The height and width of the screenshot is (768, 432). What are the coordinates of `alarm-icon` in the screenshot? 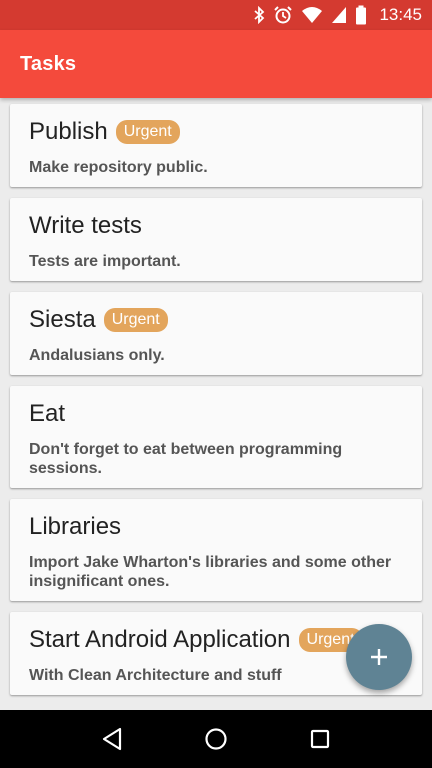 It's located at (283, 15).